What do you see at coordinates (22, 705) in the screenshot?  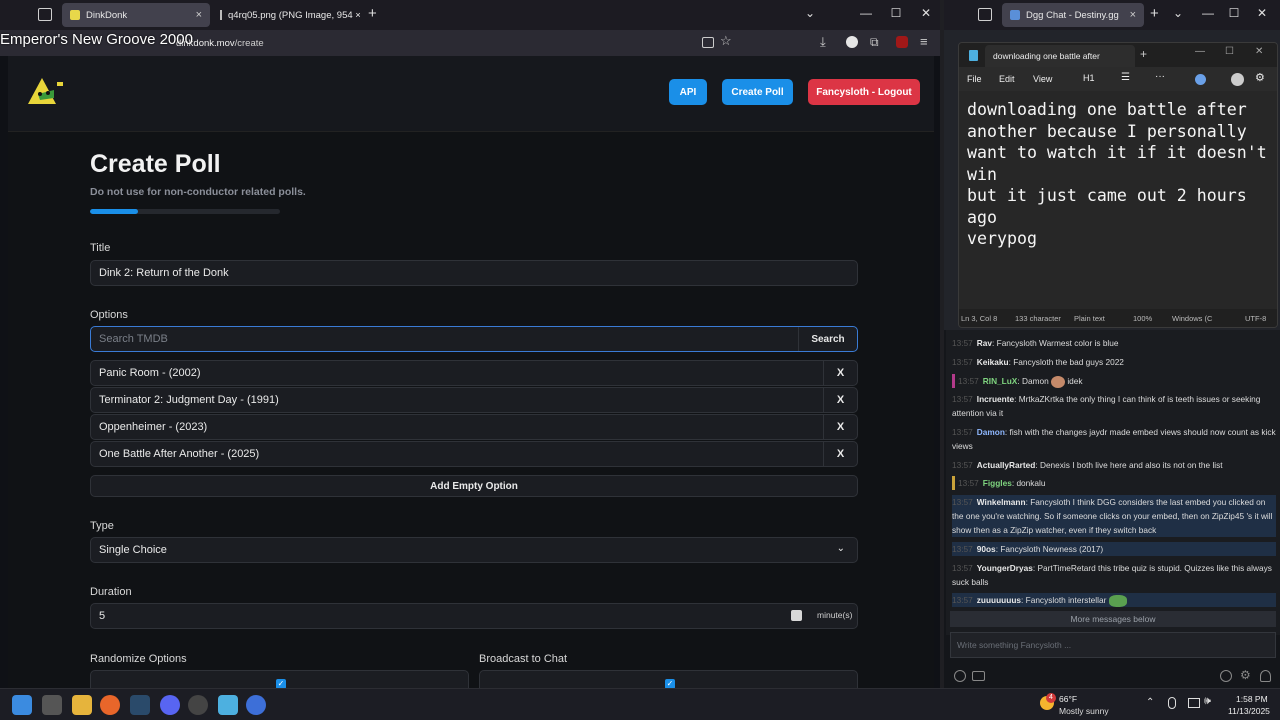 I see `windows-start-icon` at bounding box center [22, 705].